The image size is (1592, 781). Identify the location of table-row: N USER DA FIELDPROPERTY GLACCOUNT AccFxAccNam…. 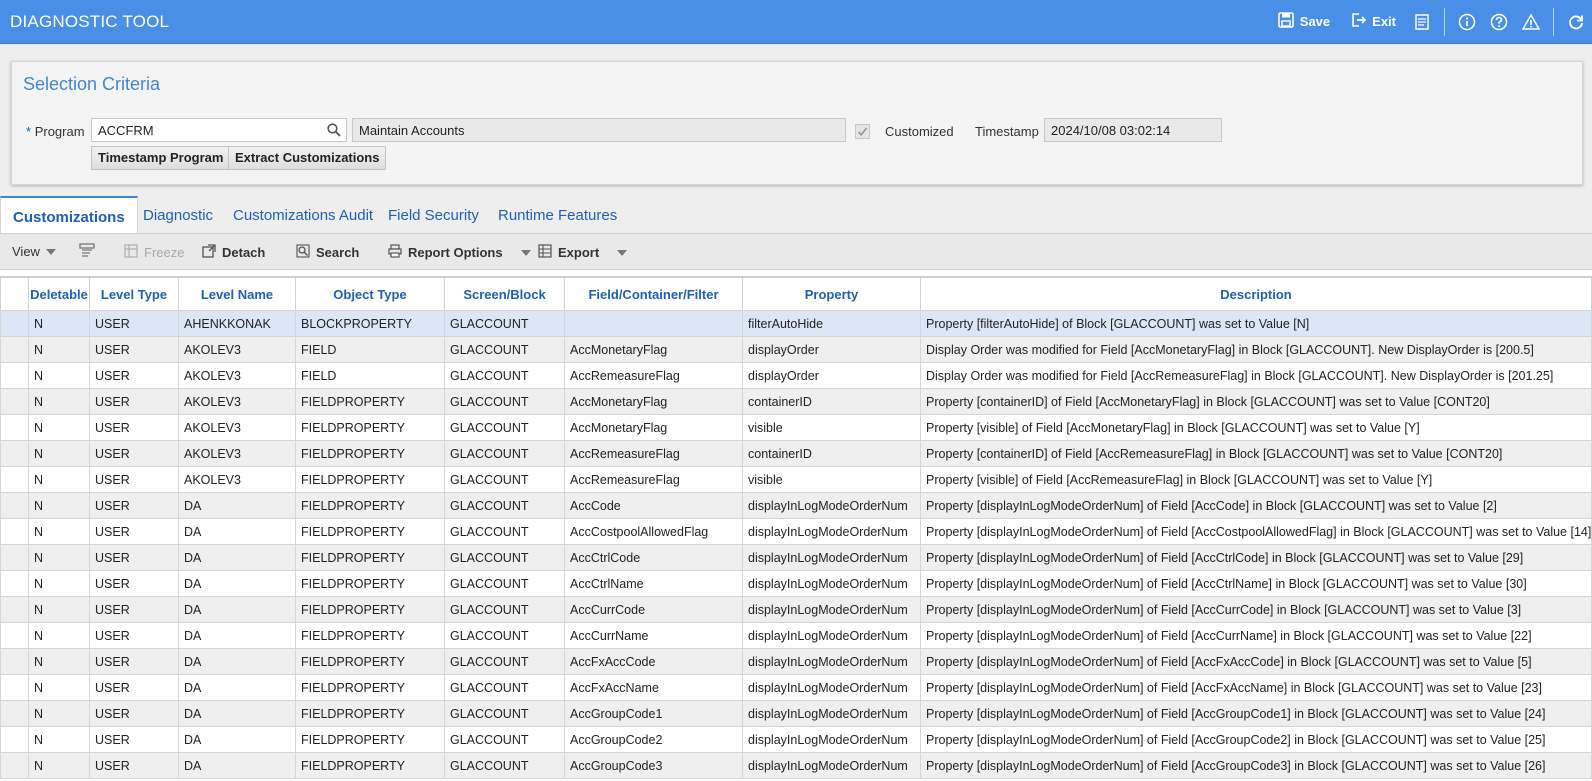
(796, 687).